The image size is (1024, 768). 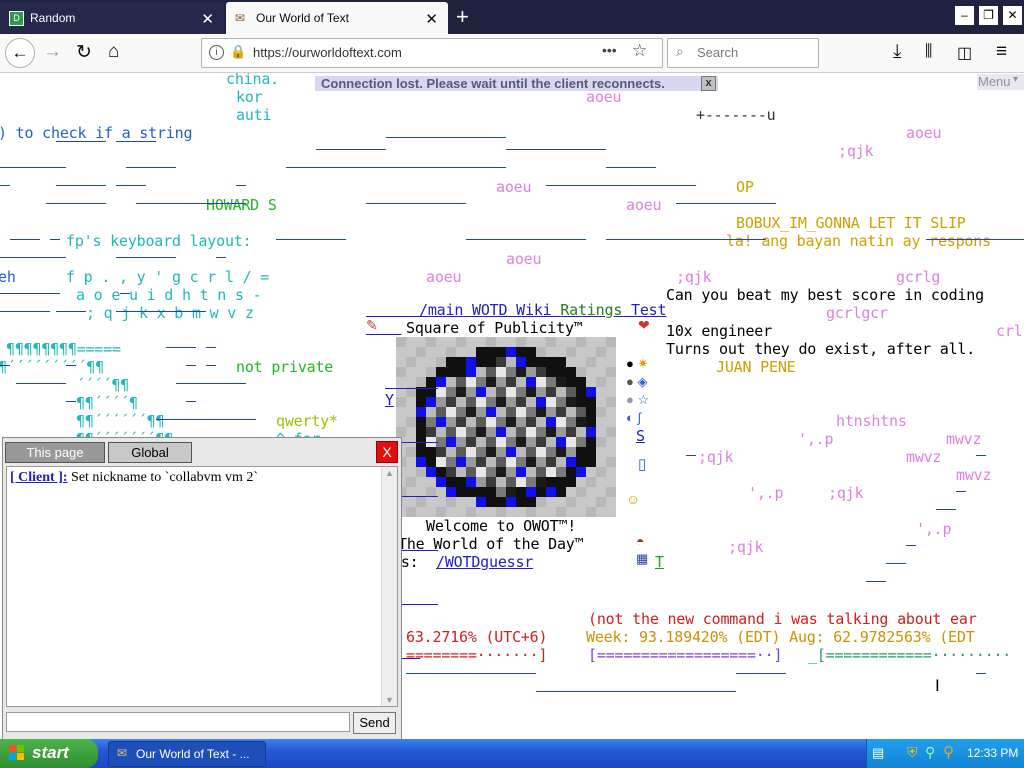 I want to click on sidebar-icon: ◫, so click(x=964, y=53).